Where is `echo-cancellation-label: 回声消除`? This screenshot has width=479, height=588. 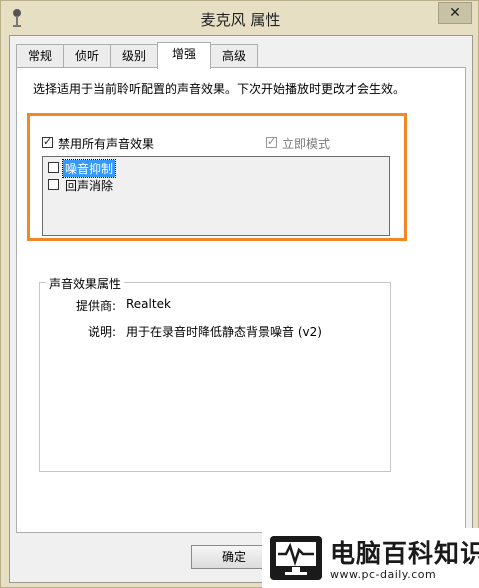 echo-cancellation-label: 回声消除 is located at coordinates (89, 185).